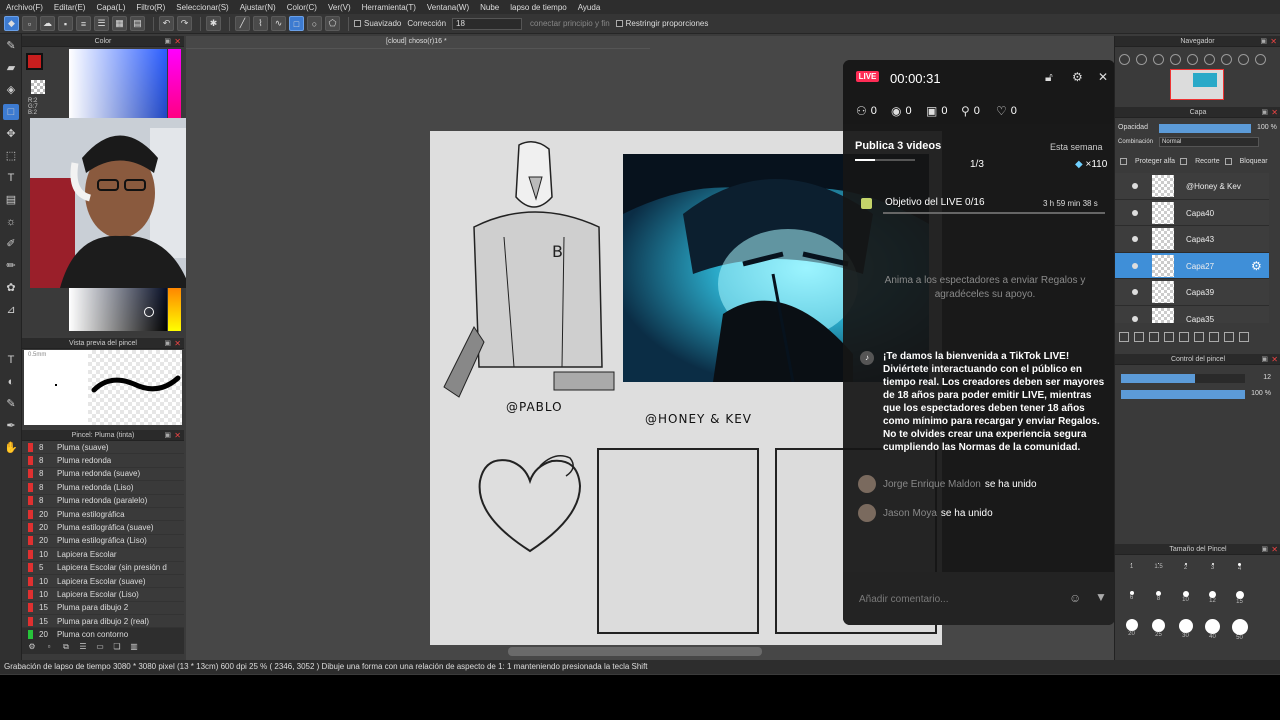  I want to click on brush-size-preset: 15, so click(1239, 599).